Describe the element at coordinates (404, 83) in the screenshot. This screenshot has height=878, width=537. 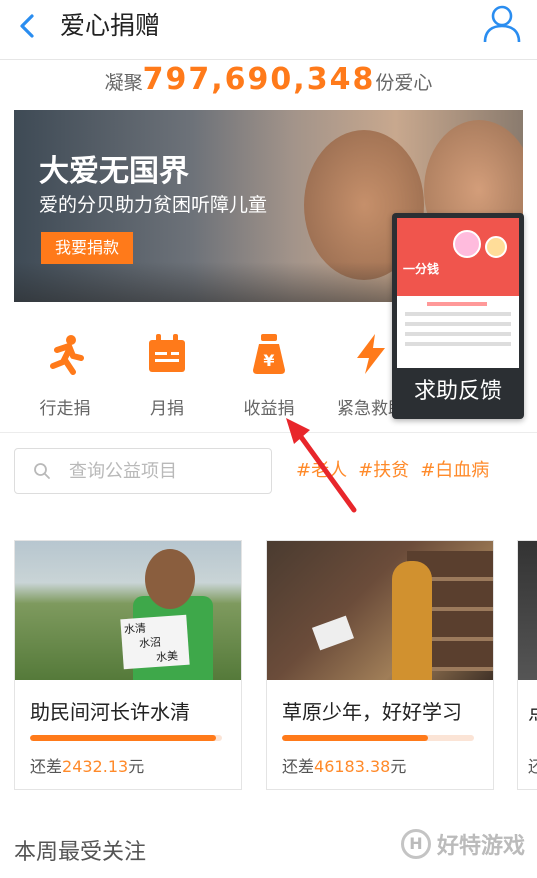
I see `summary-suffix: 份爱心` at that location.